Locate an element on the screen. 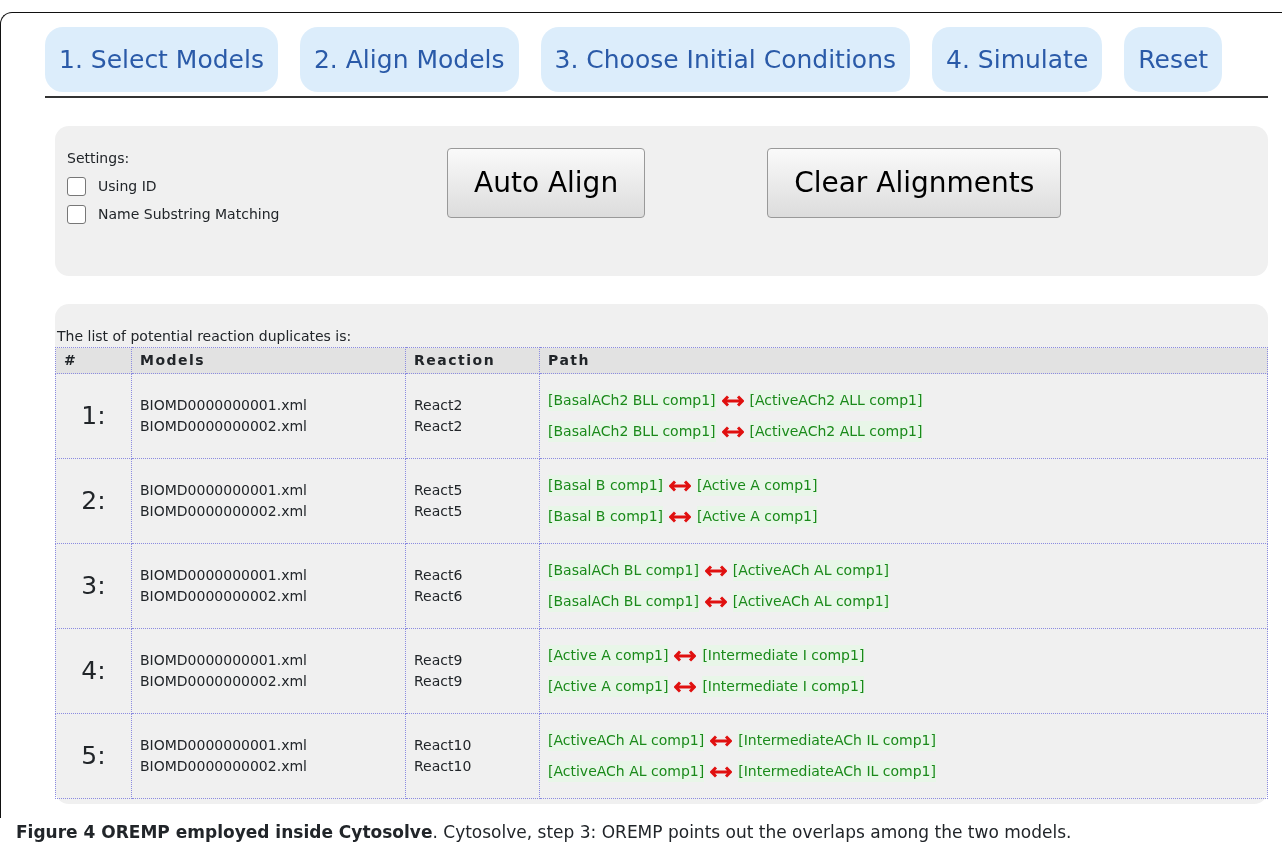 The image size is (1282, 863). row-number: 5: is located at coordinates (93, 756).